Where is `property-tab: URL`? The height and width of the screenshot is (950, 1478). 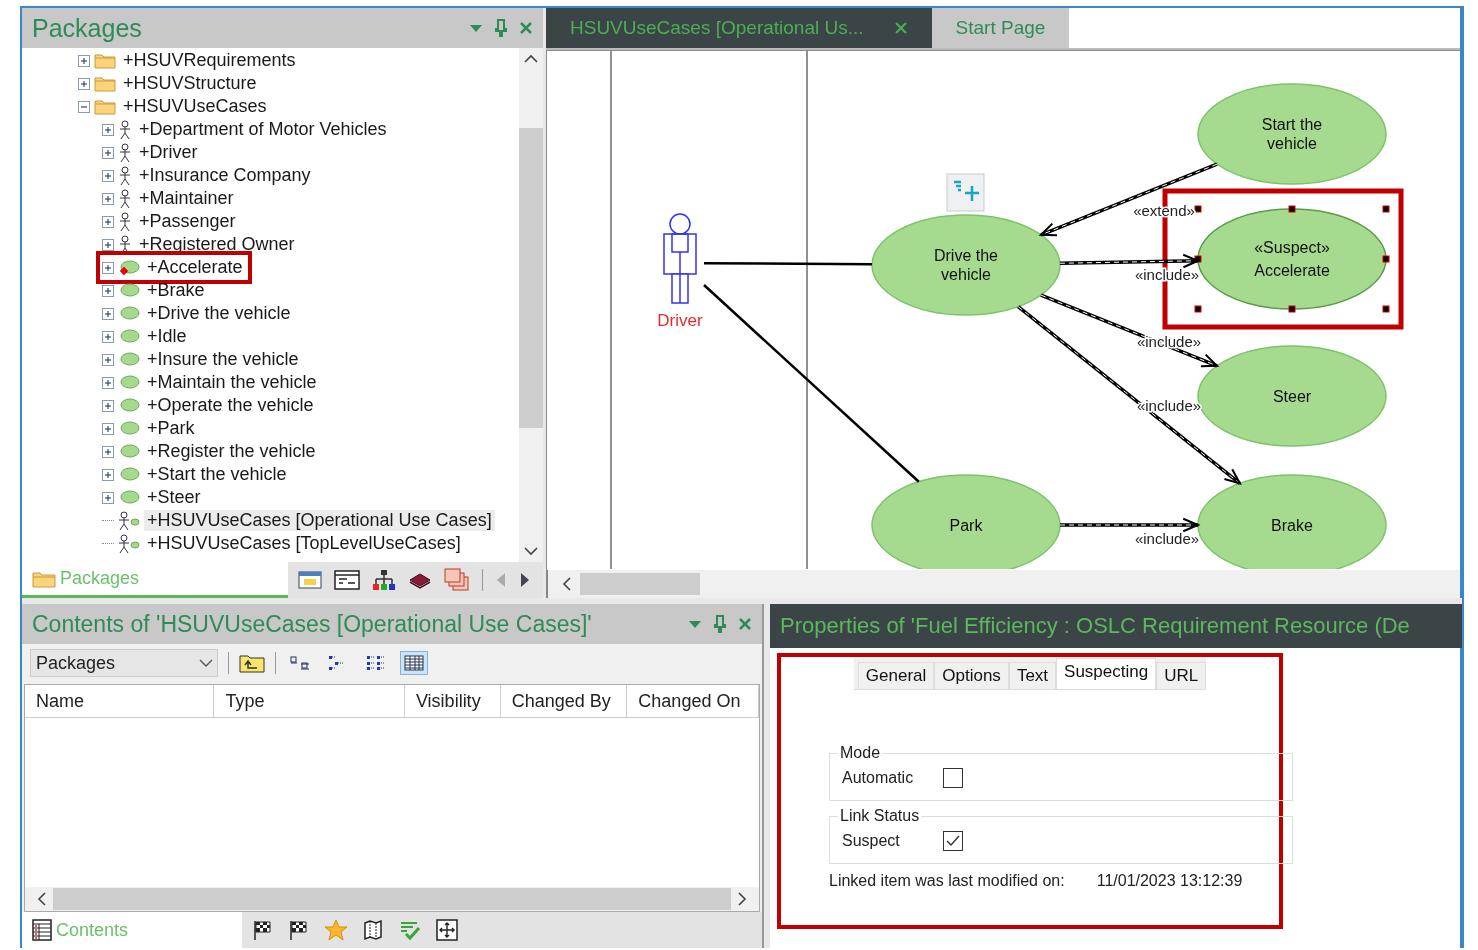 property-tab: URL is located at coordinates (1181, 675).